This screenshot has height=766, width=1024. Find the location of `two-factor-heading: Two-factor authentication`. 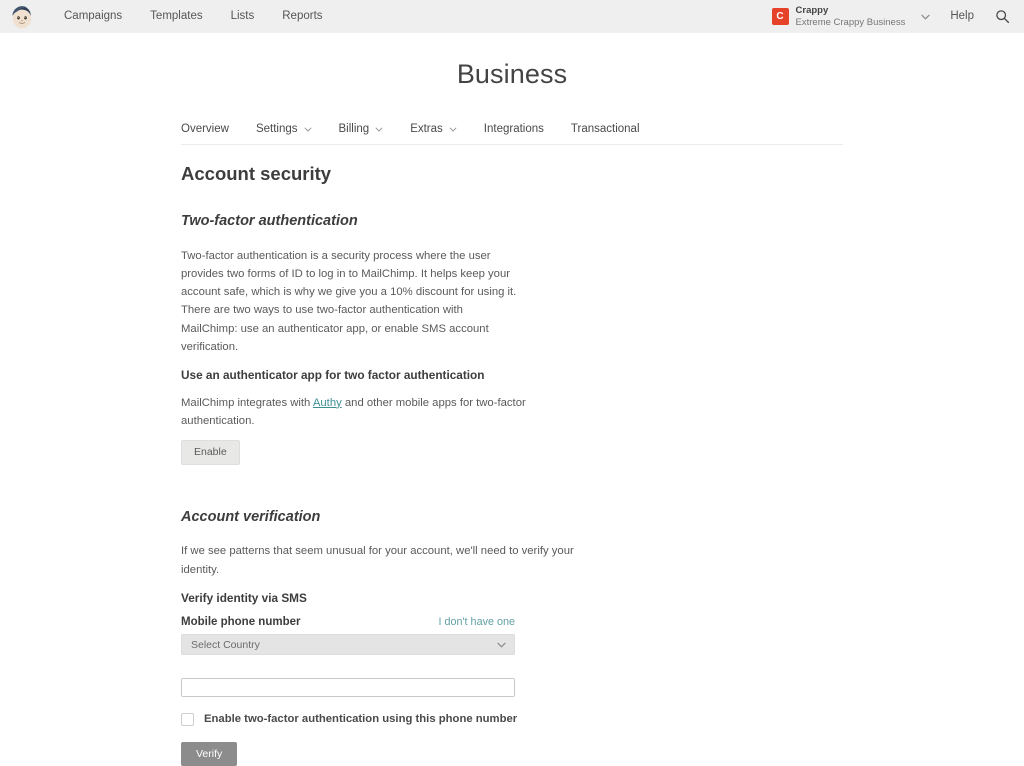

two-factor-heading: Two-factor authentication is located at coordinates (269, 221).